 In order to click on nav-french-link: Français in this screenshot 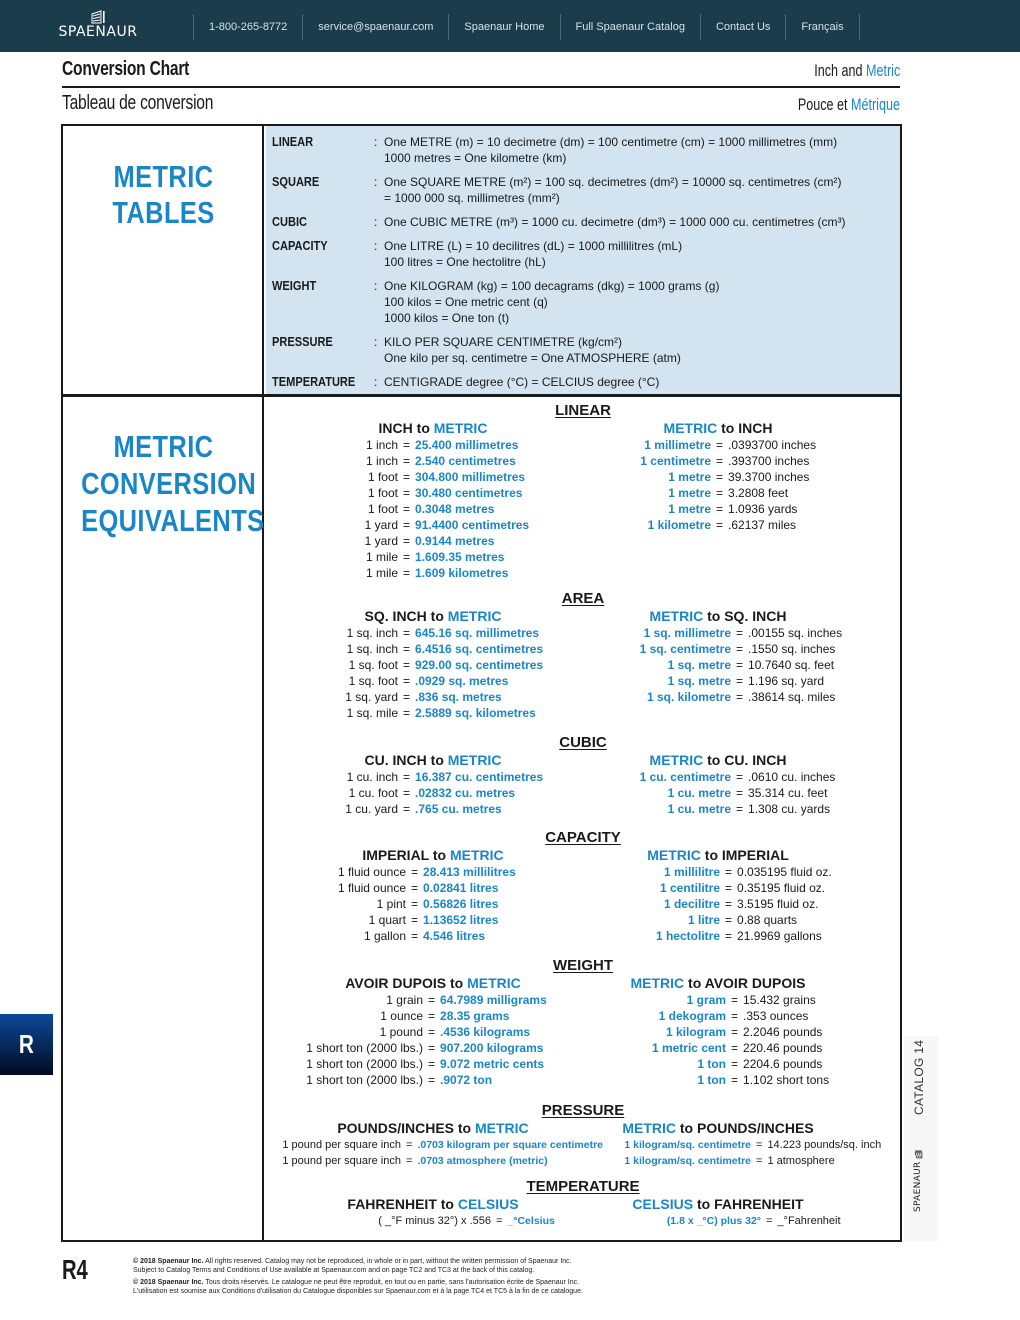, I will do `click(822, 27)`.